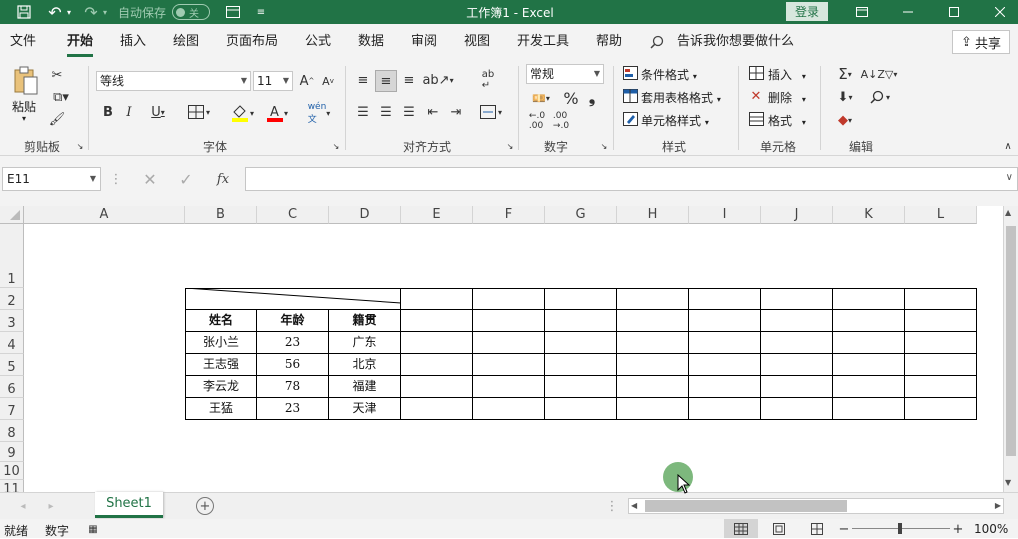 Image resolution: width=1018 pixels, height=539 pixels. What do you see at coordinates (336, 146) in the screenshot?
I see `font-launcher-icon: ↘` at bounding box center [336, 146].